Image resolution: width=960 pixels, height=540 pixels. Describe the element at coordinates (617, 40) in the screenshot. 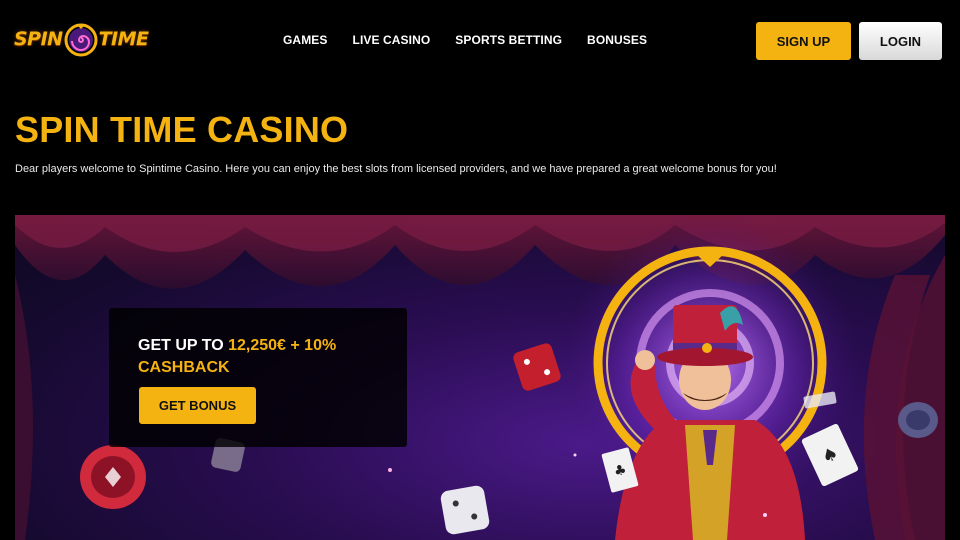

I see `nav-bonuses: BONUSES` at that location.